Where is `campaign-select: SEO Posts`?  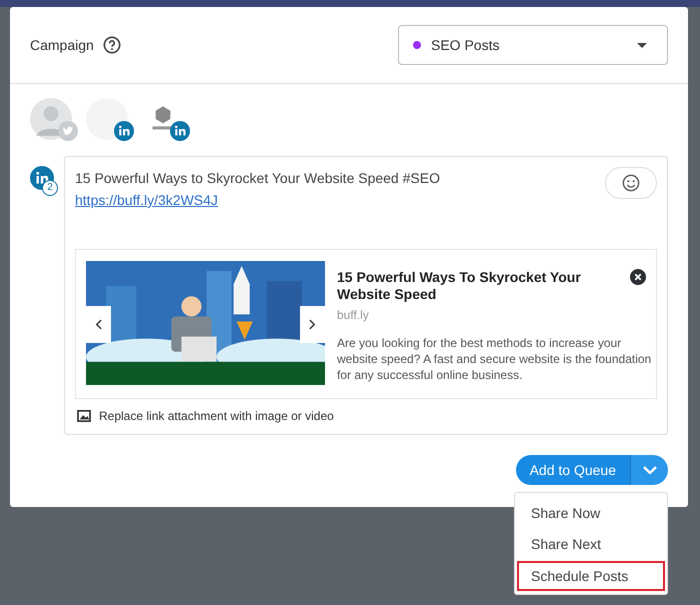 campaign-select: SEO Posts is located at coordinates (533, 45).